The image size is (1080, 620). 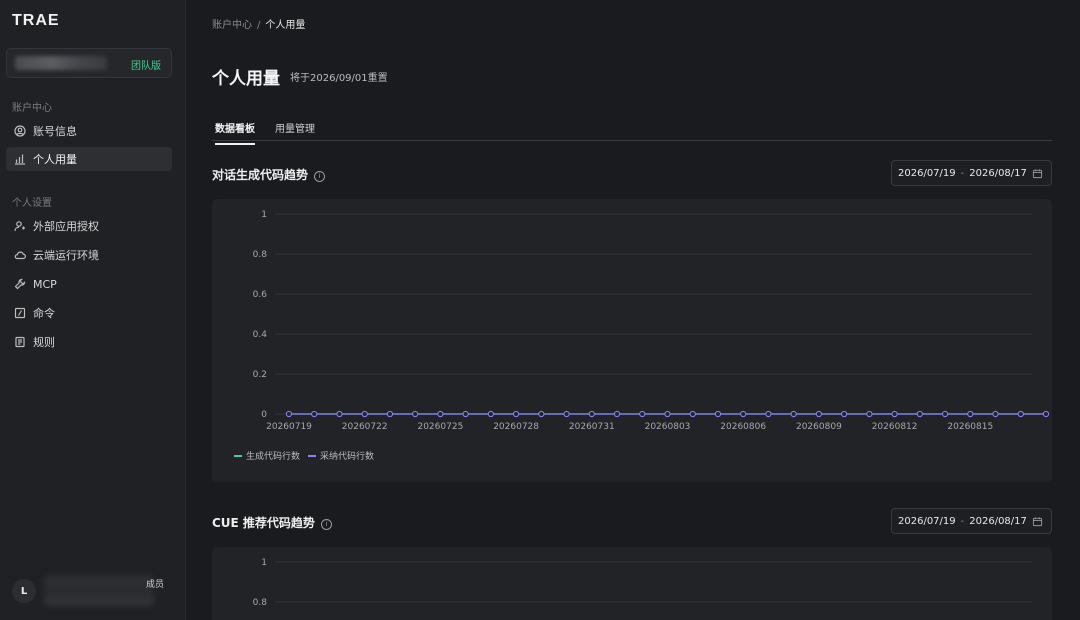 I want to click on sidebar-item-label: 外部应用授权, so click(x=66, y=226).